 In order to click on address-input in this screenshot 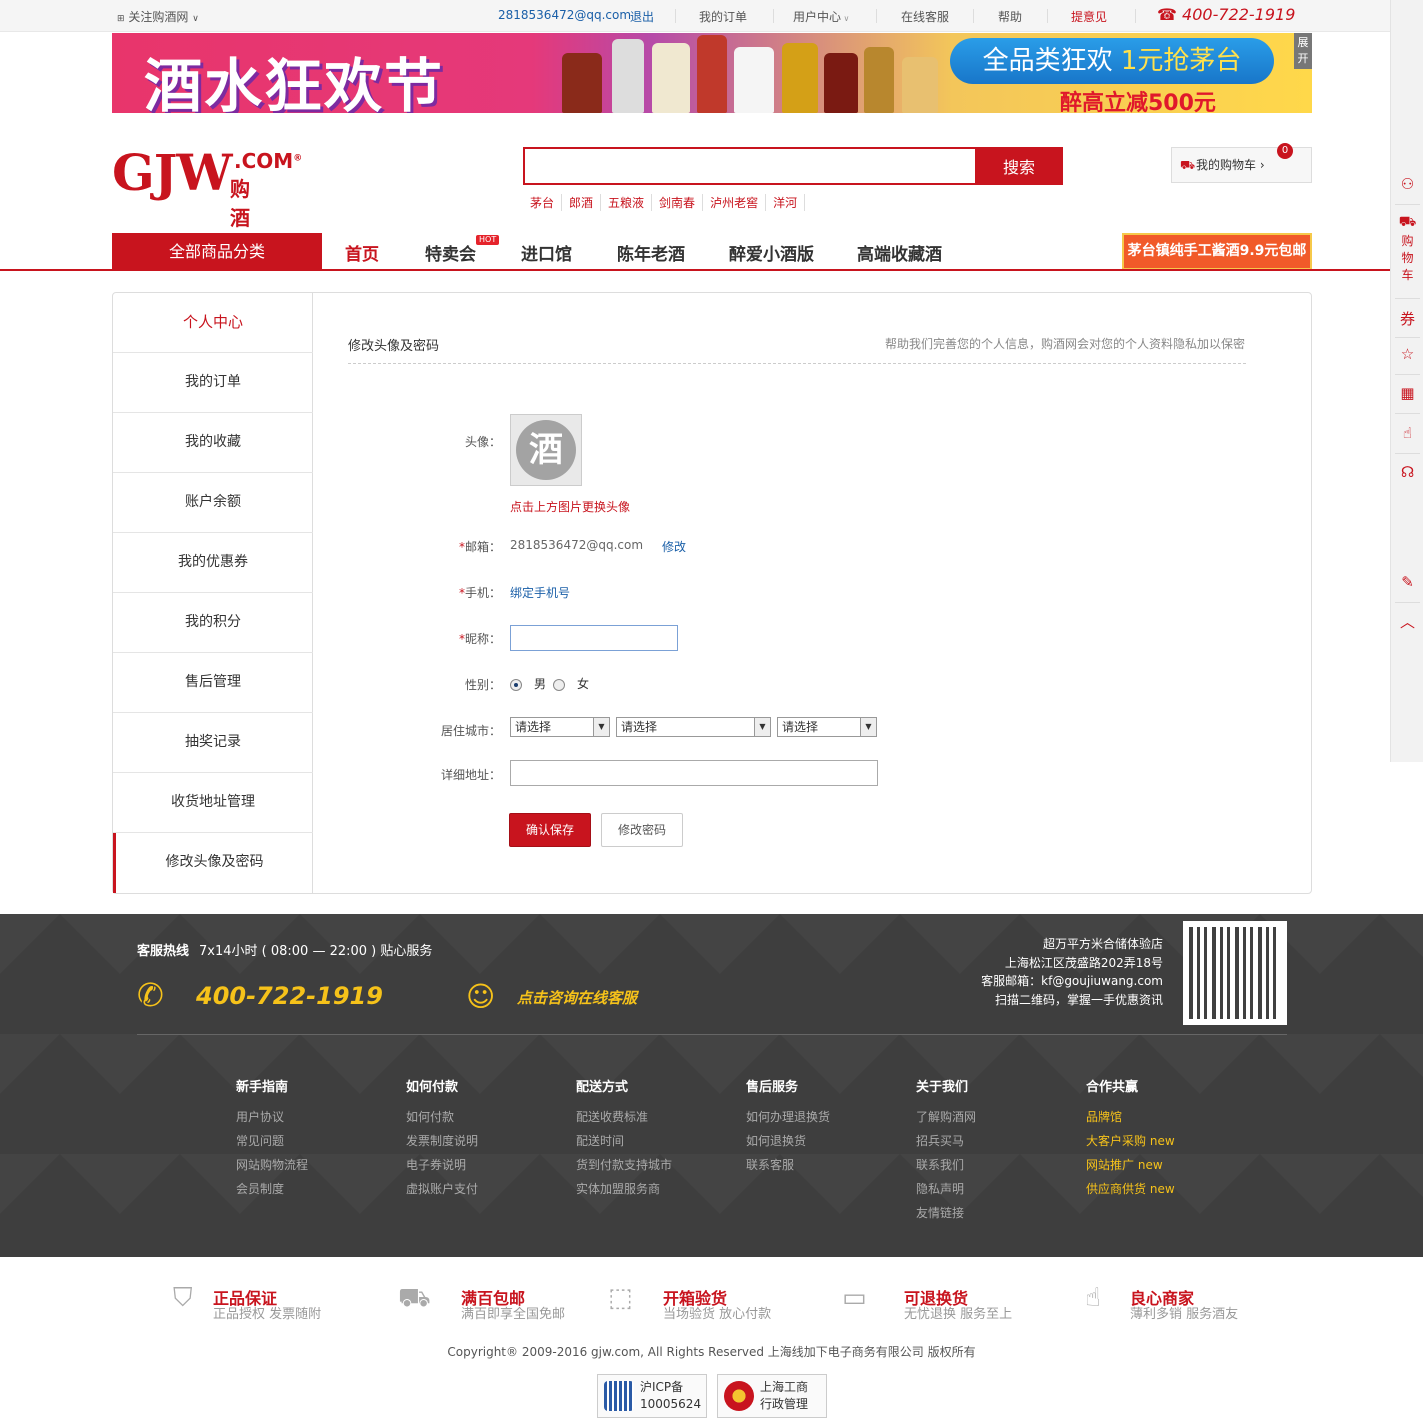, I will do `click(694, 773)`.